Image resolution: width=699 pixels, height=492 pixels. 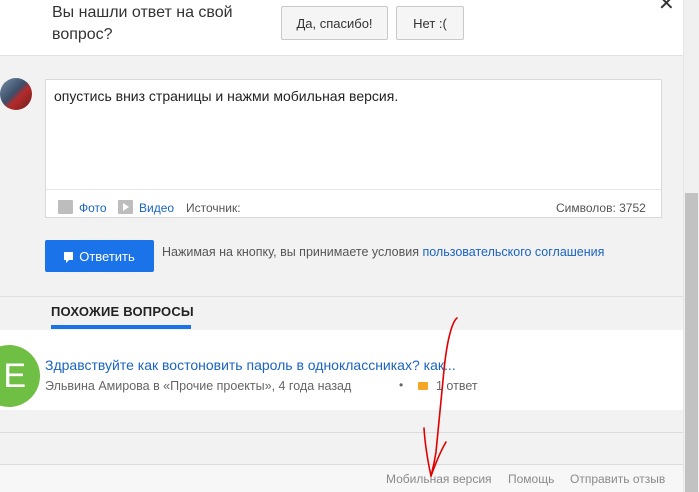 What do you see at coordinates (423, 386) in the screenshot?
I see `answers-icon` at bounding box center [423, 386].